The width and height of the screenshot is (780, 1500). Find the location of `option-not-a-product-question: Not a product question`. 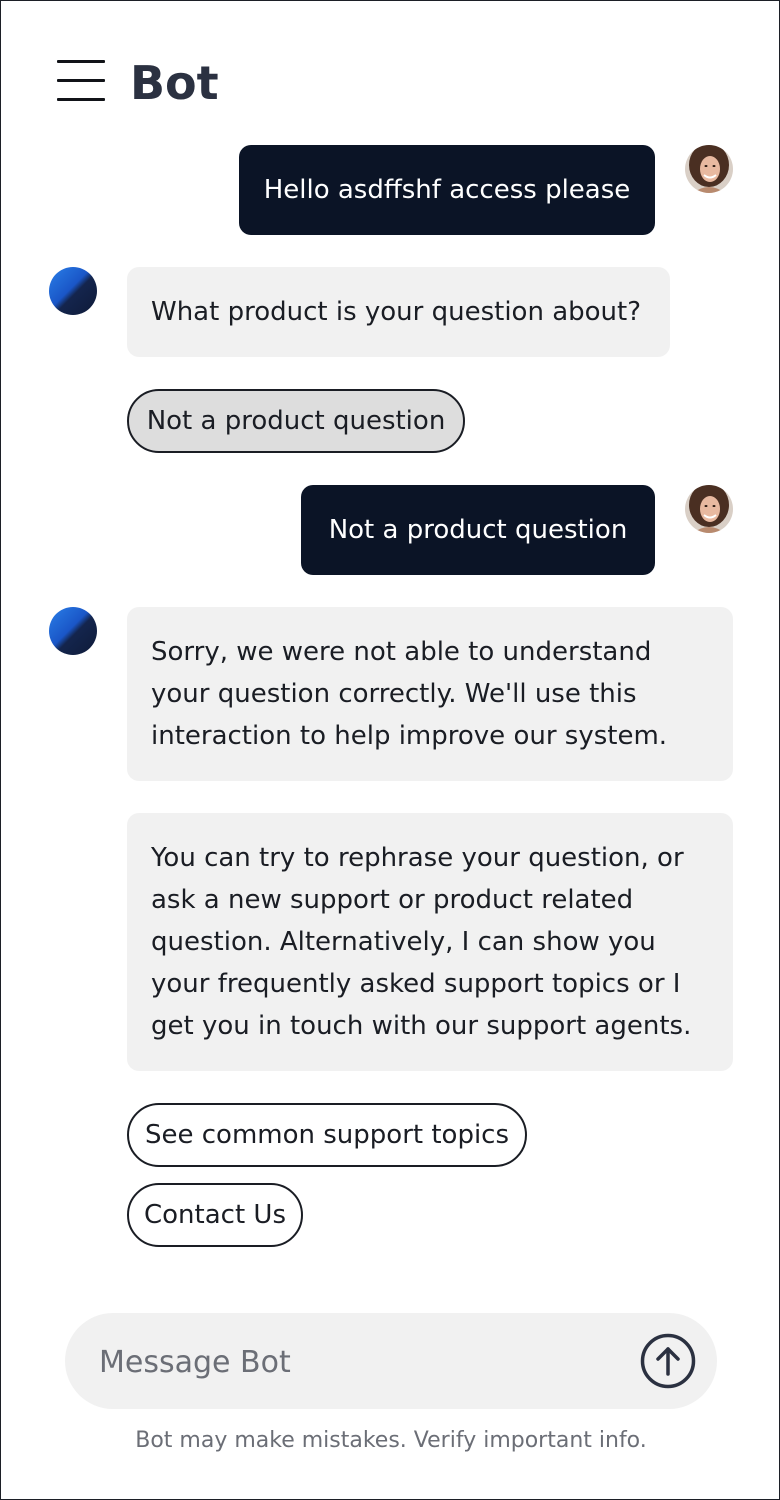

option-not-a-product-question: Not a product question is located at coordinates (296, 421).